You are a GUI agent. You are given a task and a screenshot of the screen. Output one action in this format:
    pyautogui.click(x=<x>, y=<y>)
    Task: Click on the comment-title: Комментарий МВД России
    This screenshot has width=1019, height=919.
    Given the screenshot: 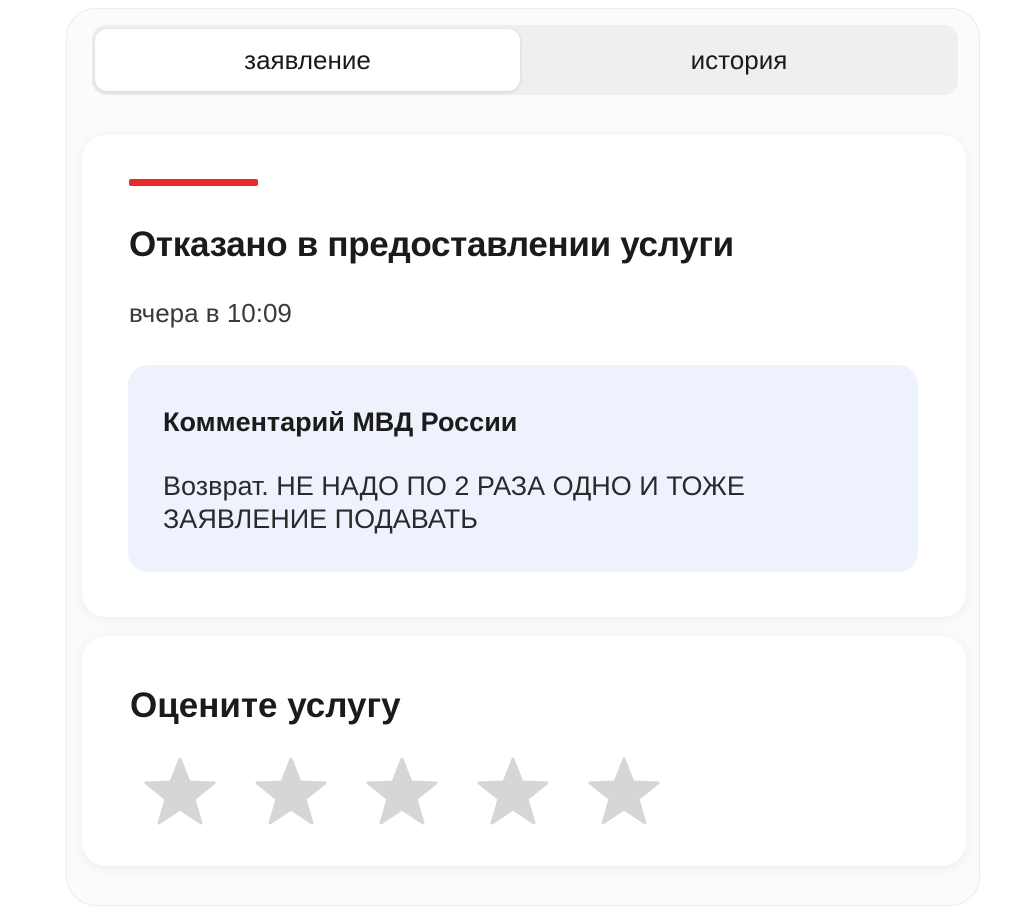 What is the action you would take?
    pyautogui.click(x=340, y=422)
    